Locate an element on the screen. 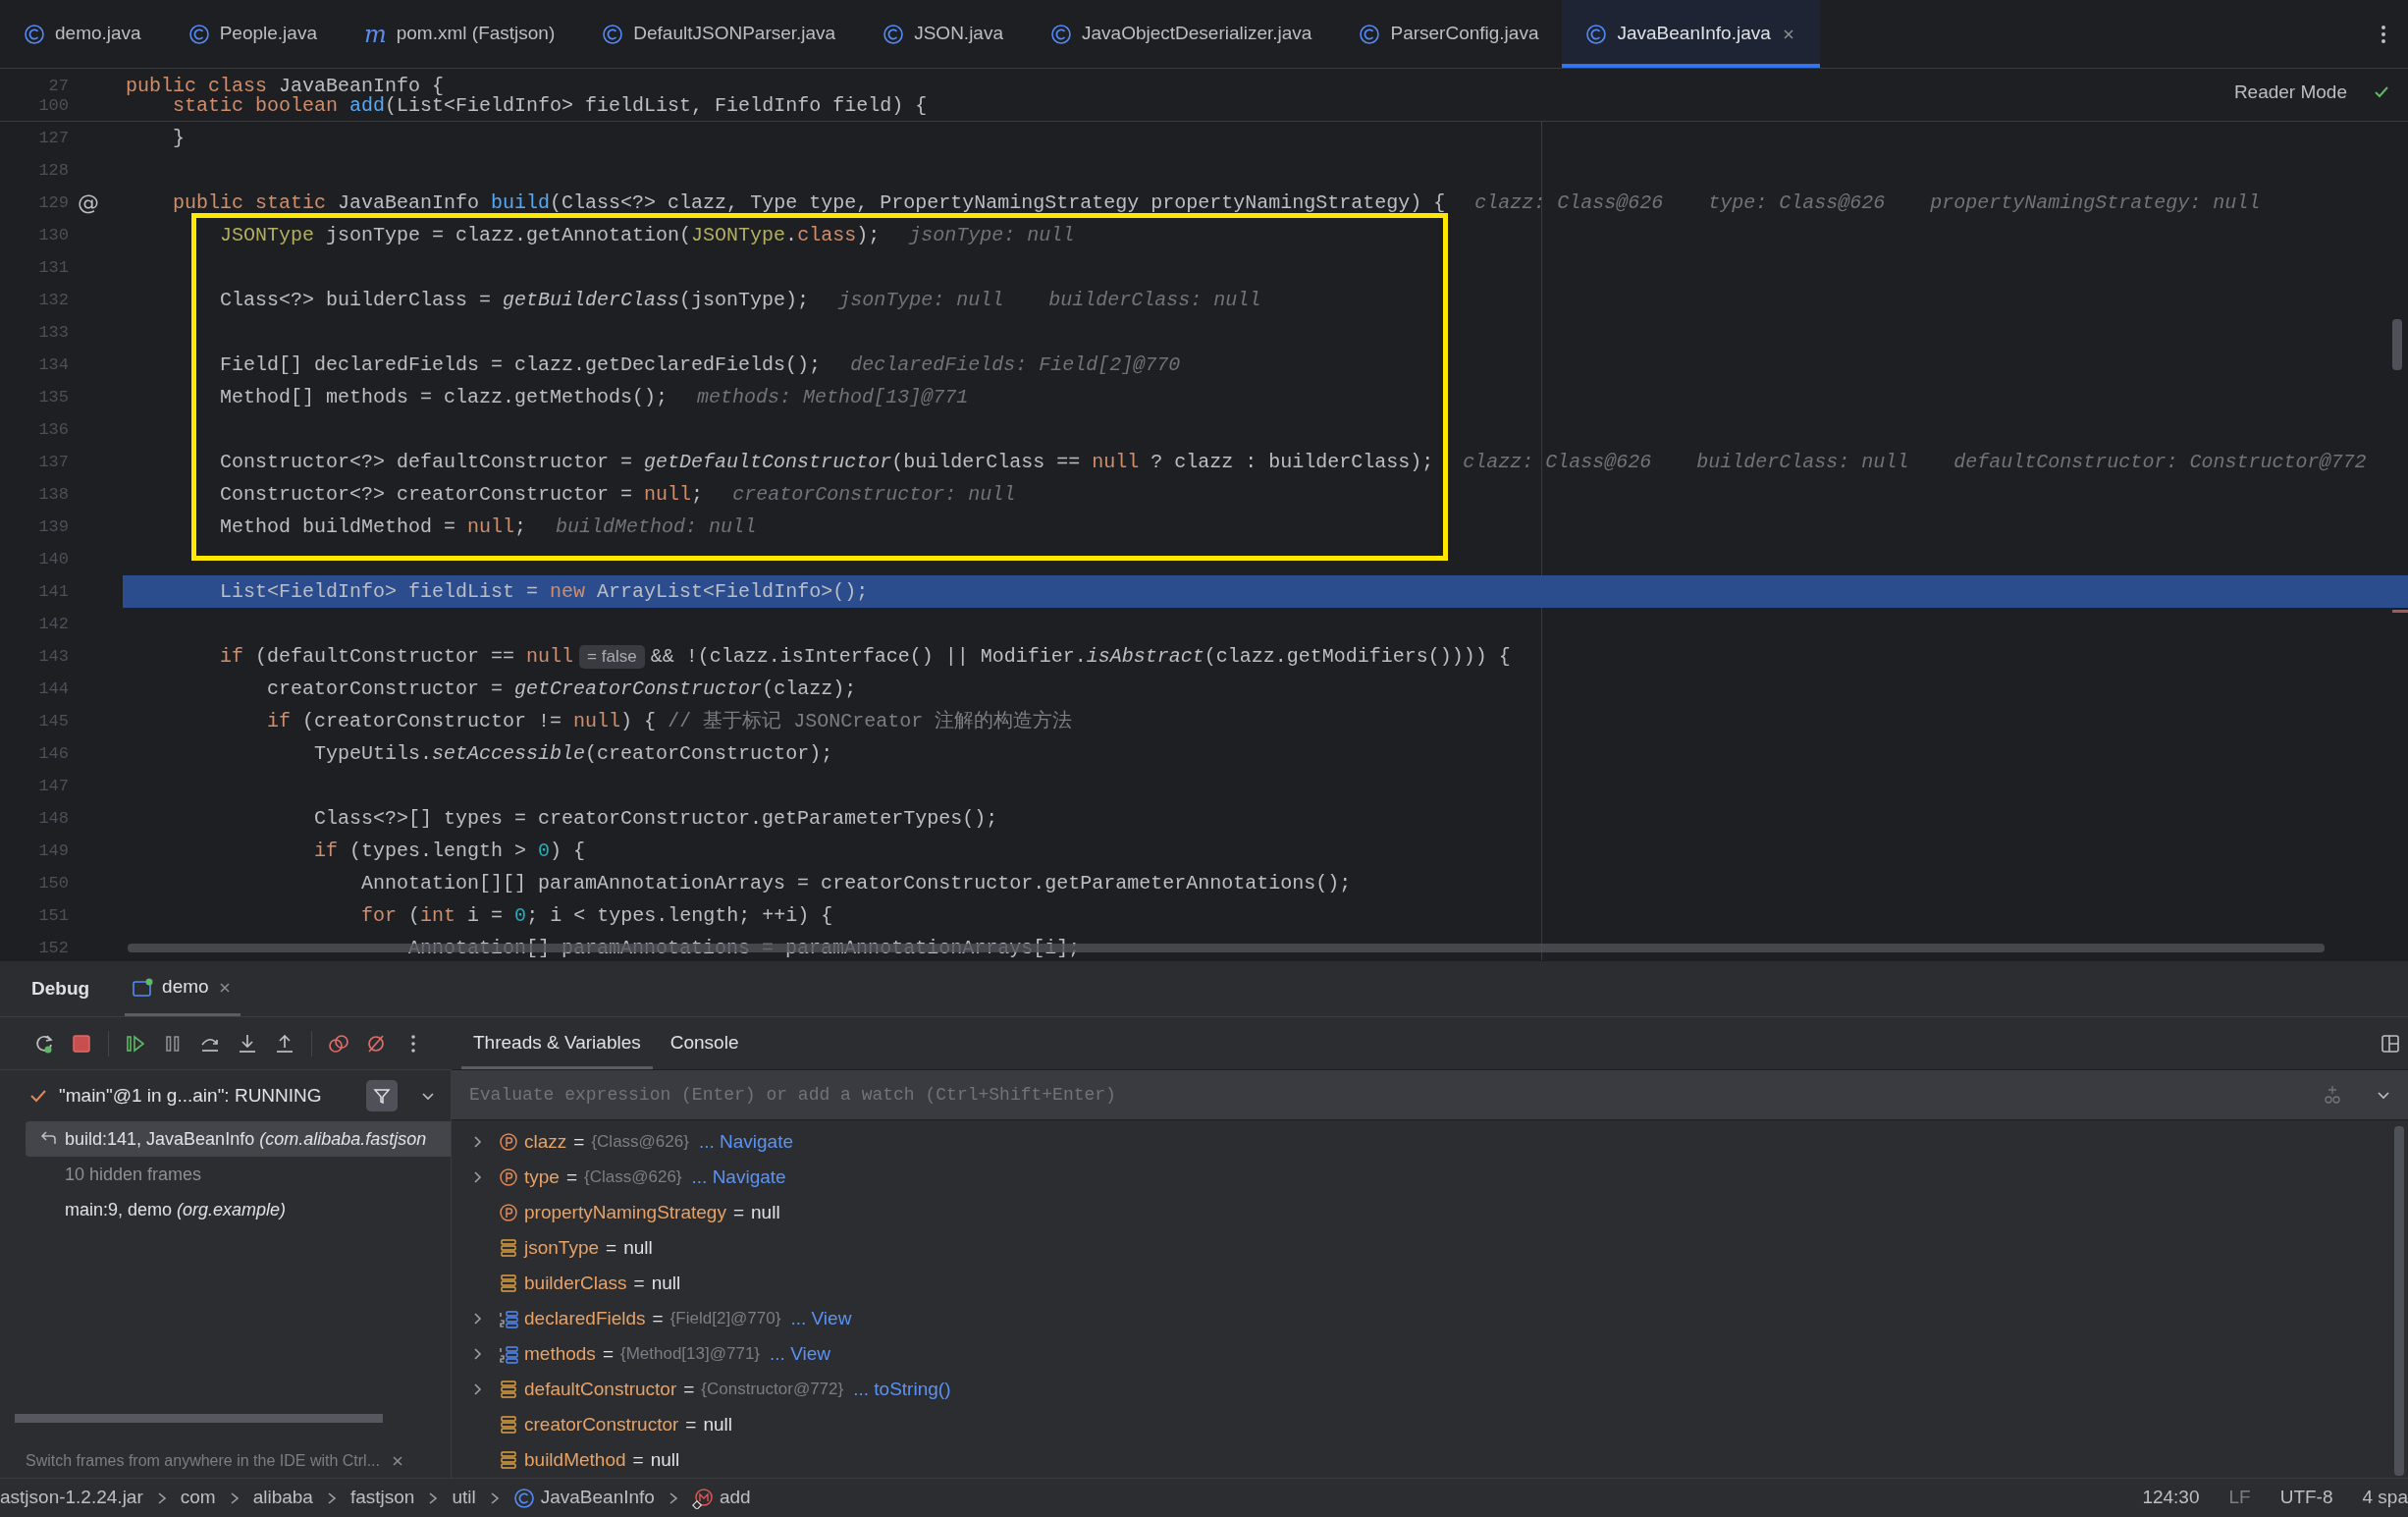 The image size is (2408, 1517). step-out-icon is located at coordinates (284, 1043).